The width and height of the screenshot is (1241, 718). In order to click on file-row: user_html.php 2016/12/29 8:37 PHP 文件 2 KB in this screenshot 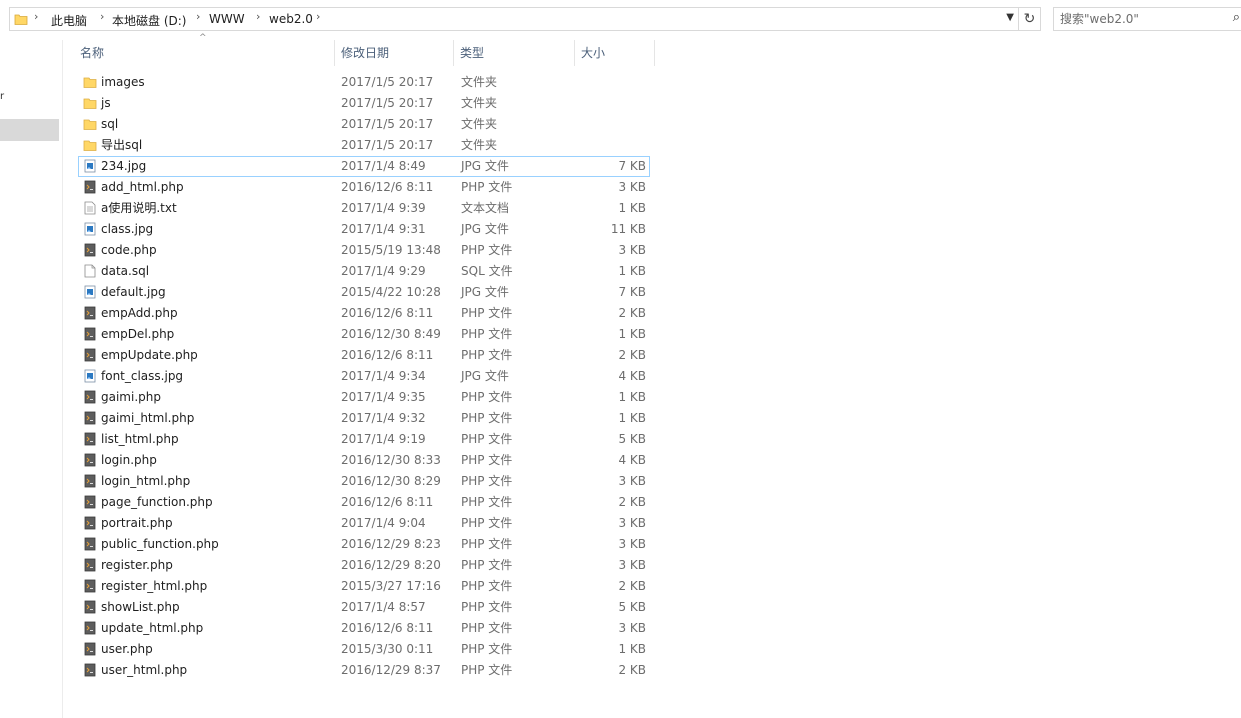, I will do `click(364, 670)`.